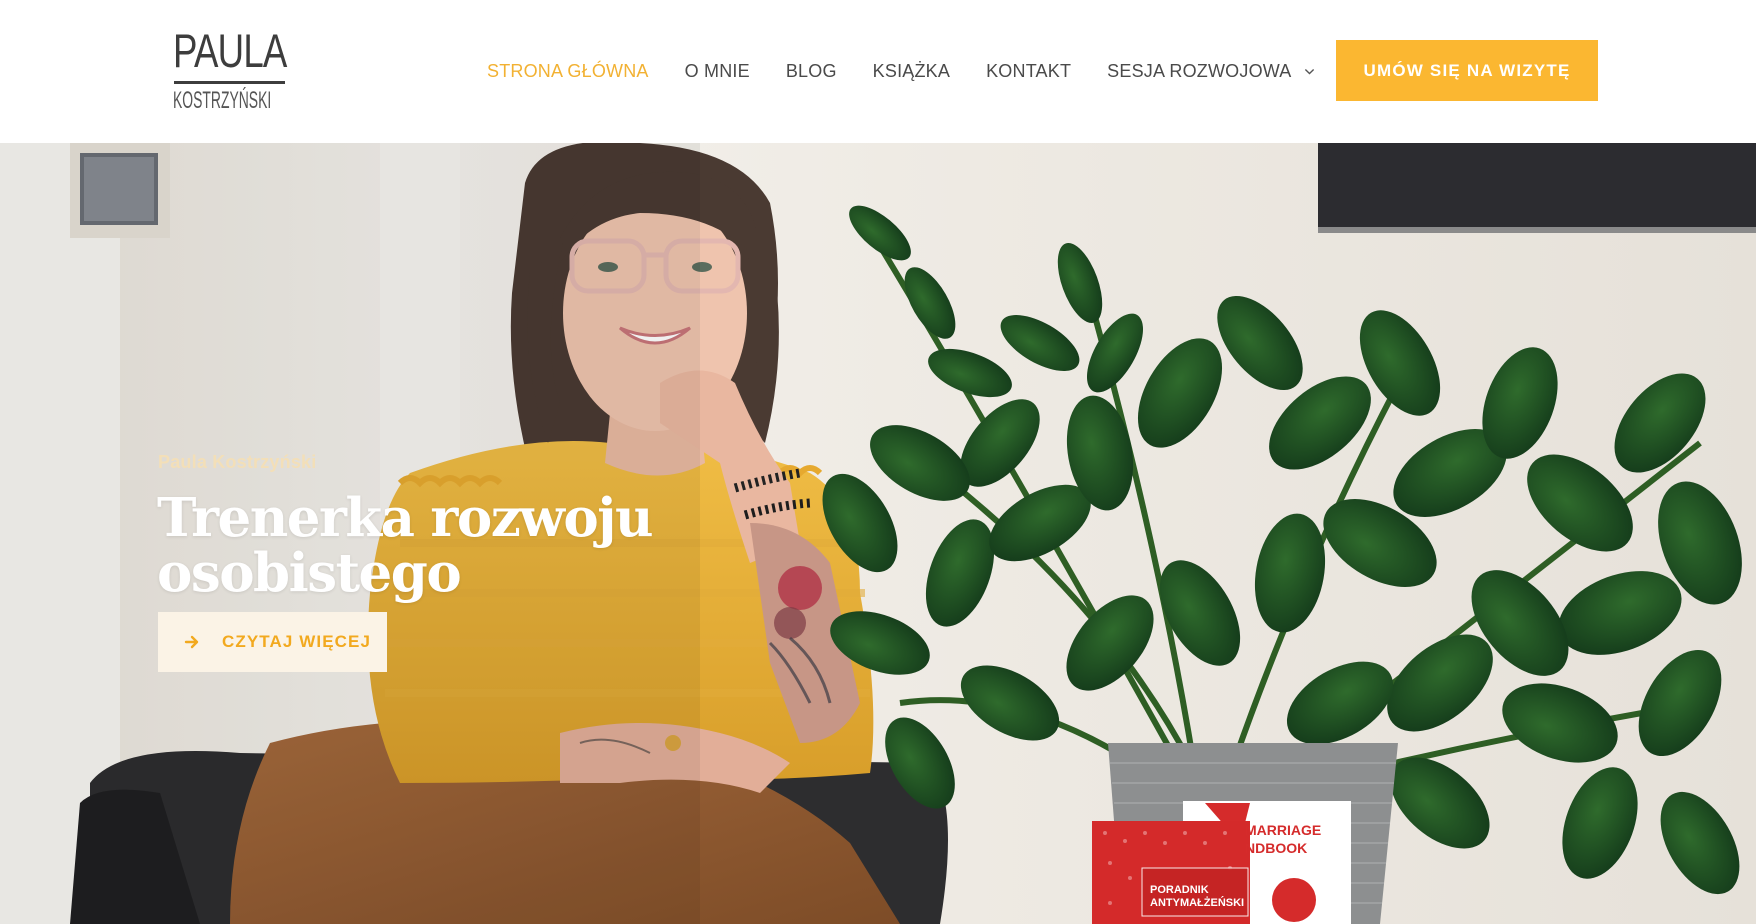 The height and width of the screenshot is (924, 1756). Describe the element at coordinates (568, 71) in the screenshot. I see `nav-item-home: STRONA GŁÓWNA` at that location.